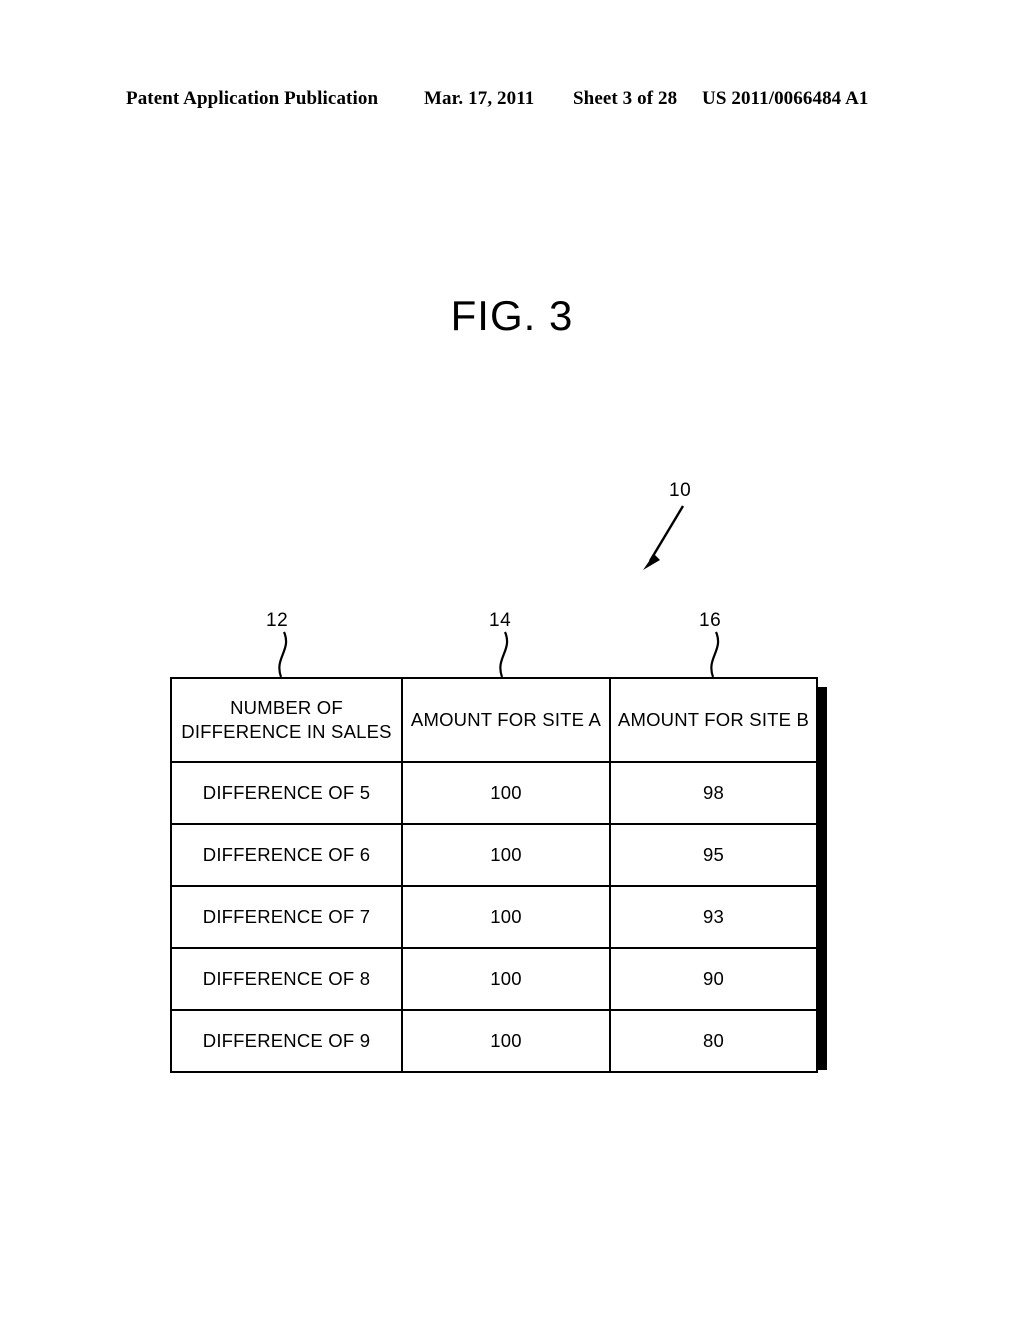 This screenshot has width=1024, height=1320. Describe the element at coordinates (512, 315) in the screenshot. I see `figure-title: FIG. 3` at that location.